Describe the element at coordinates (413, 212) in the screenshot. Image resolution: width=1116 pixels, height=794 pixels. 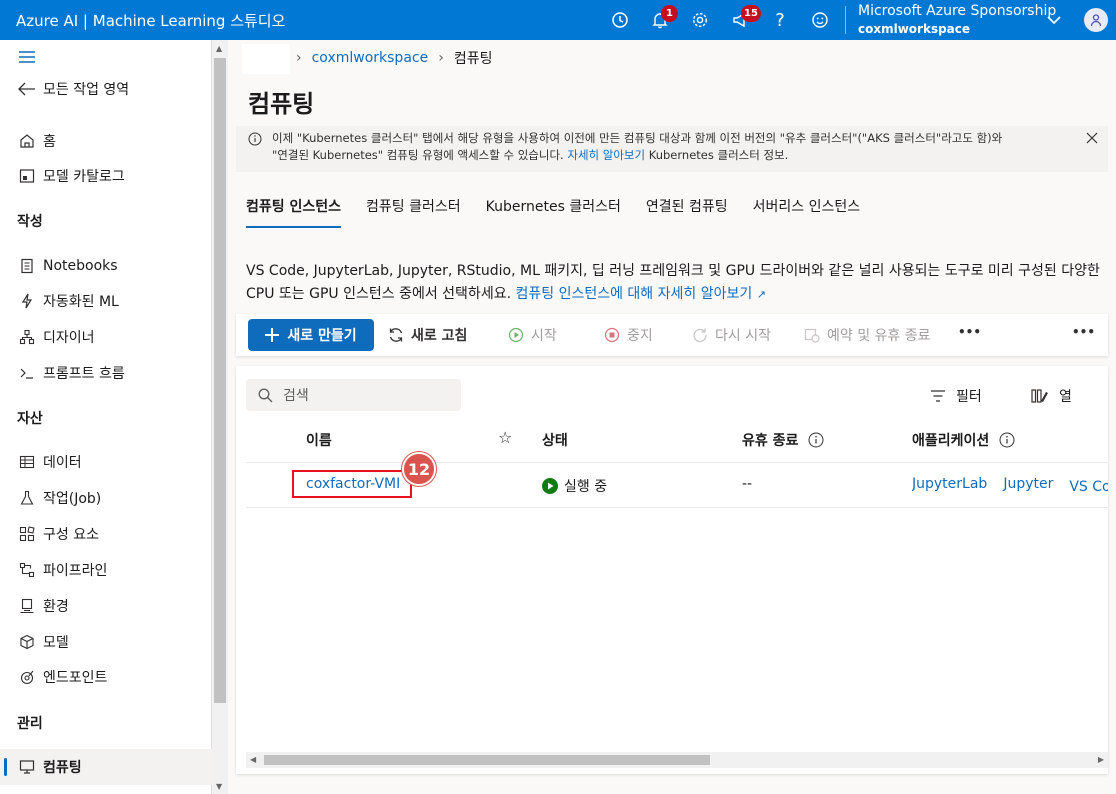
I see `tab-compute-clusters: 컴퓨팅 클러스터` at that location.